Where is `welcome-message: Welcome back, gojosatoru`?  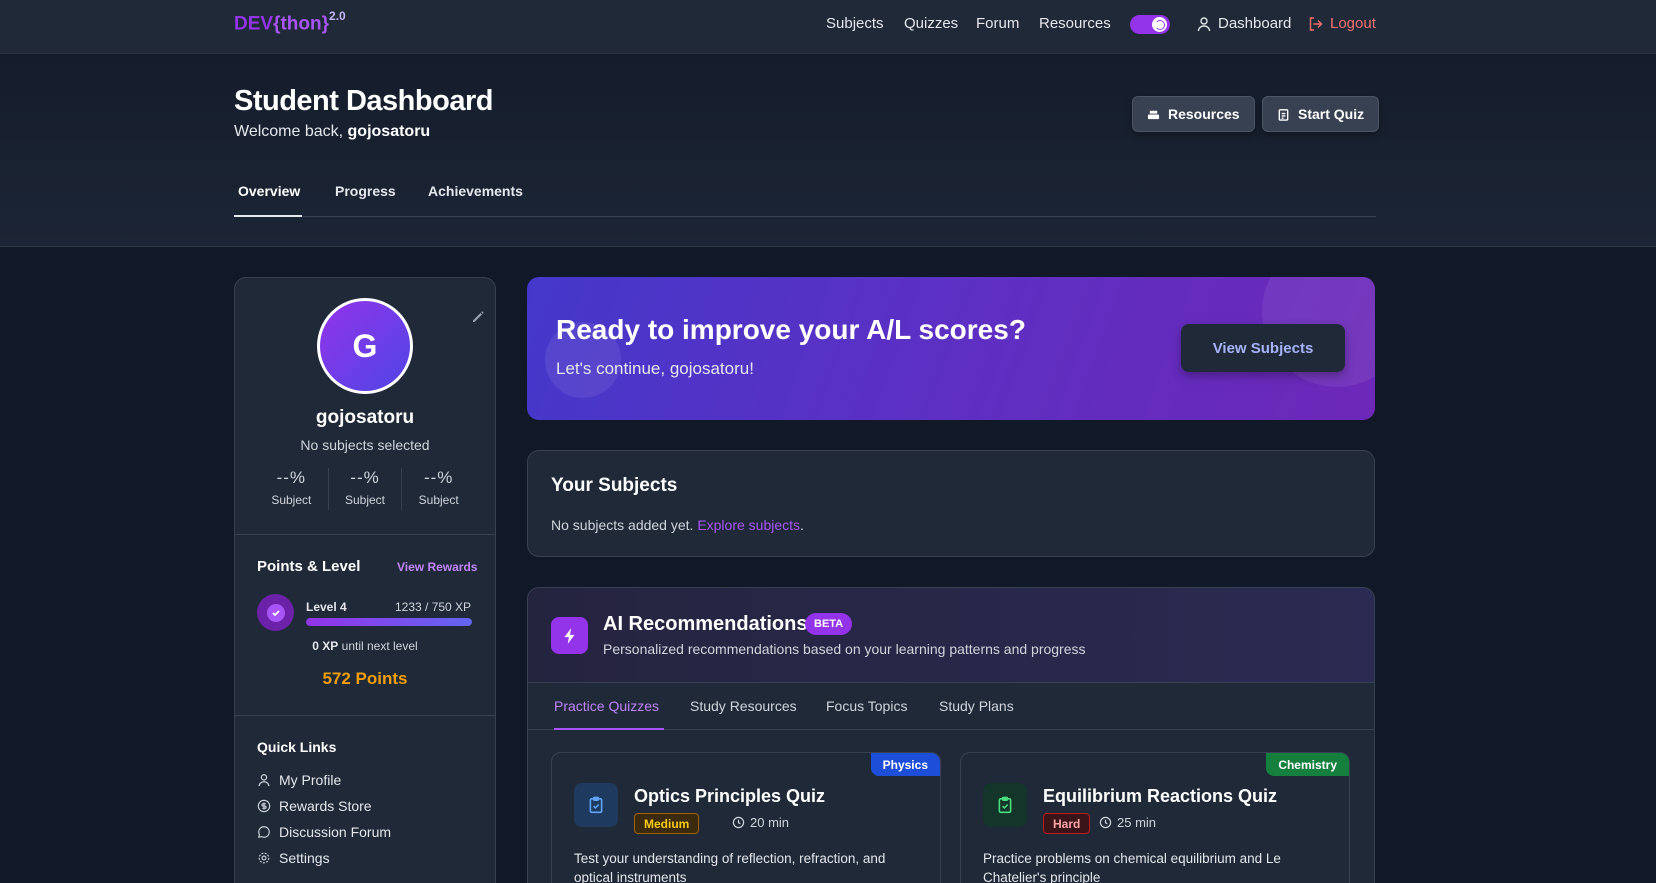 welcome-message: Welcome back, gojosatoru is located at coordinates (332, 132).